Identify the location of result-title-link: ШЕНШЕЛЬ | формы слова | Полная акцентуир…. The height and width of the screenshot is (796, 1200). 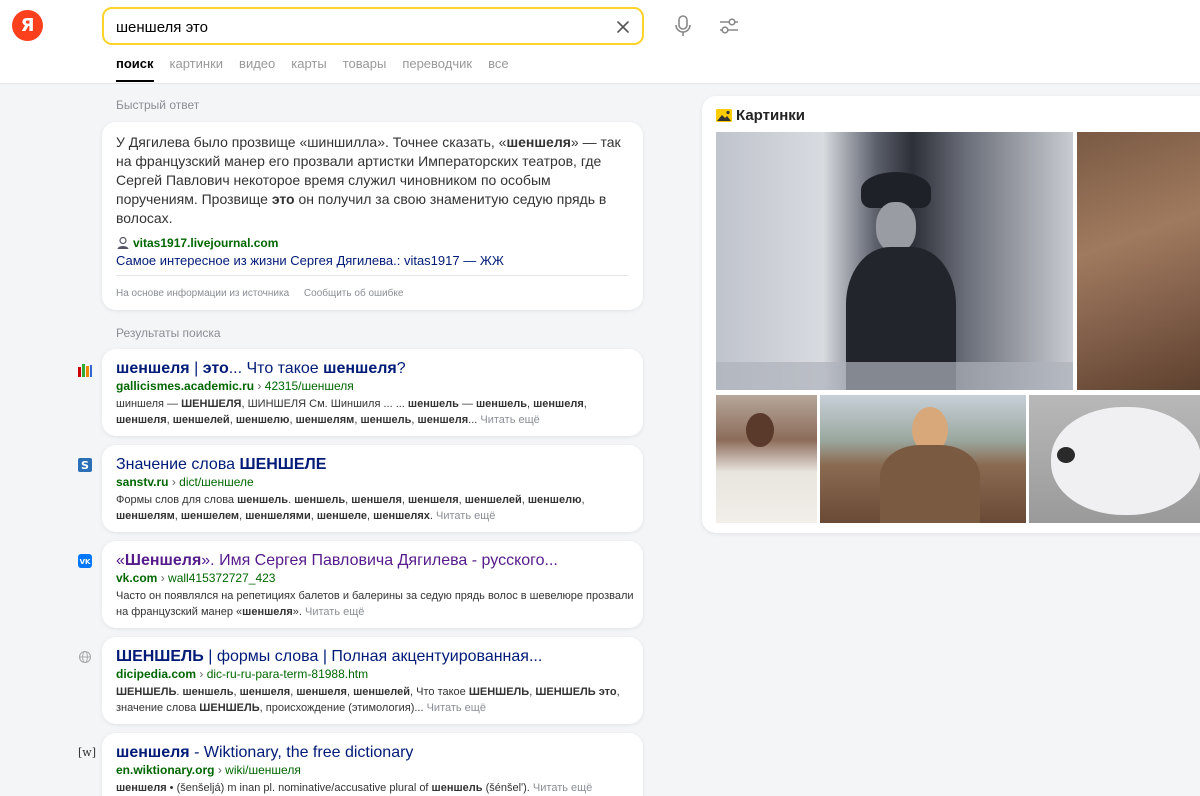
(329, 657).